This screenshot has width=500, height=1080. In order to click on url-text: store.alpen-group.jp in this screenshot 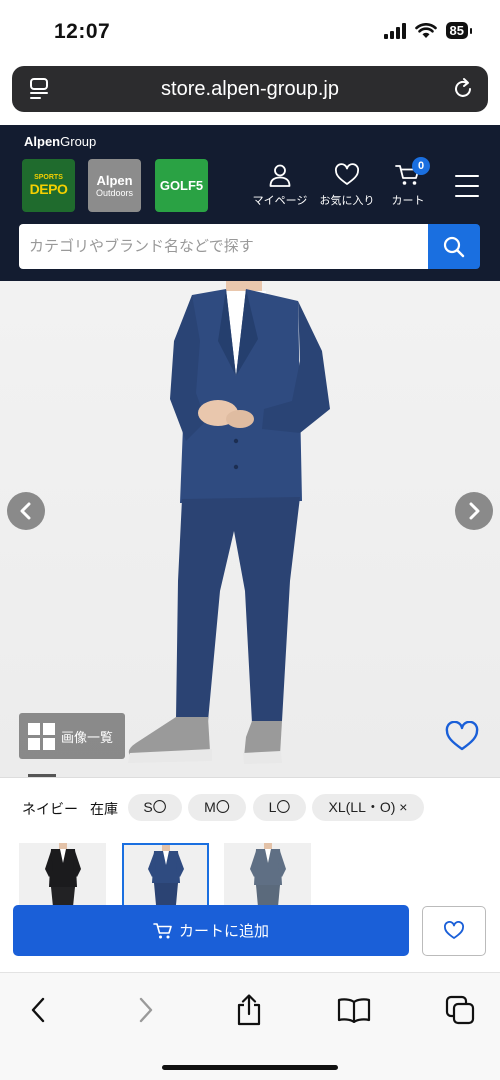, I will do `click(250, 89)`.